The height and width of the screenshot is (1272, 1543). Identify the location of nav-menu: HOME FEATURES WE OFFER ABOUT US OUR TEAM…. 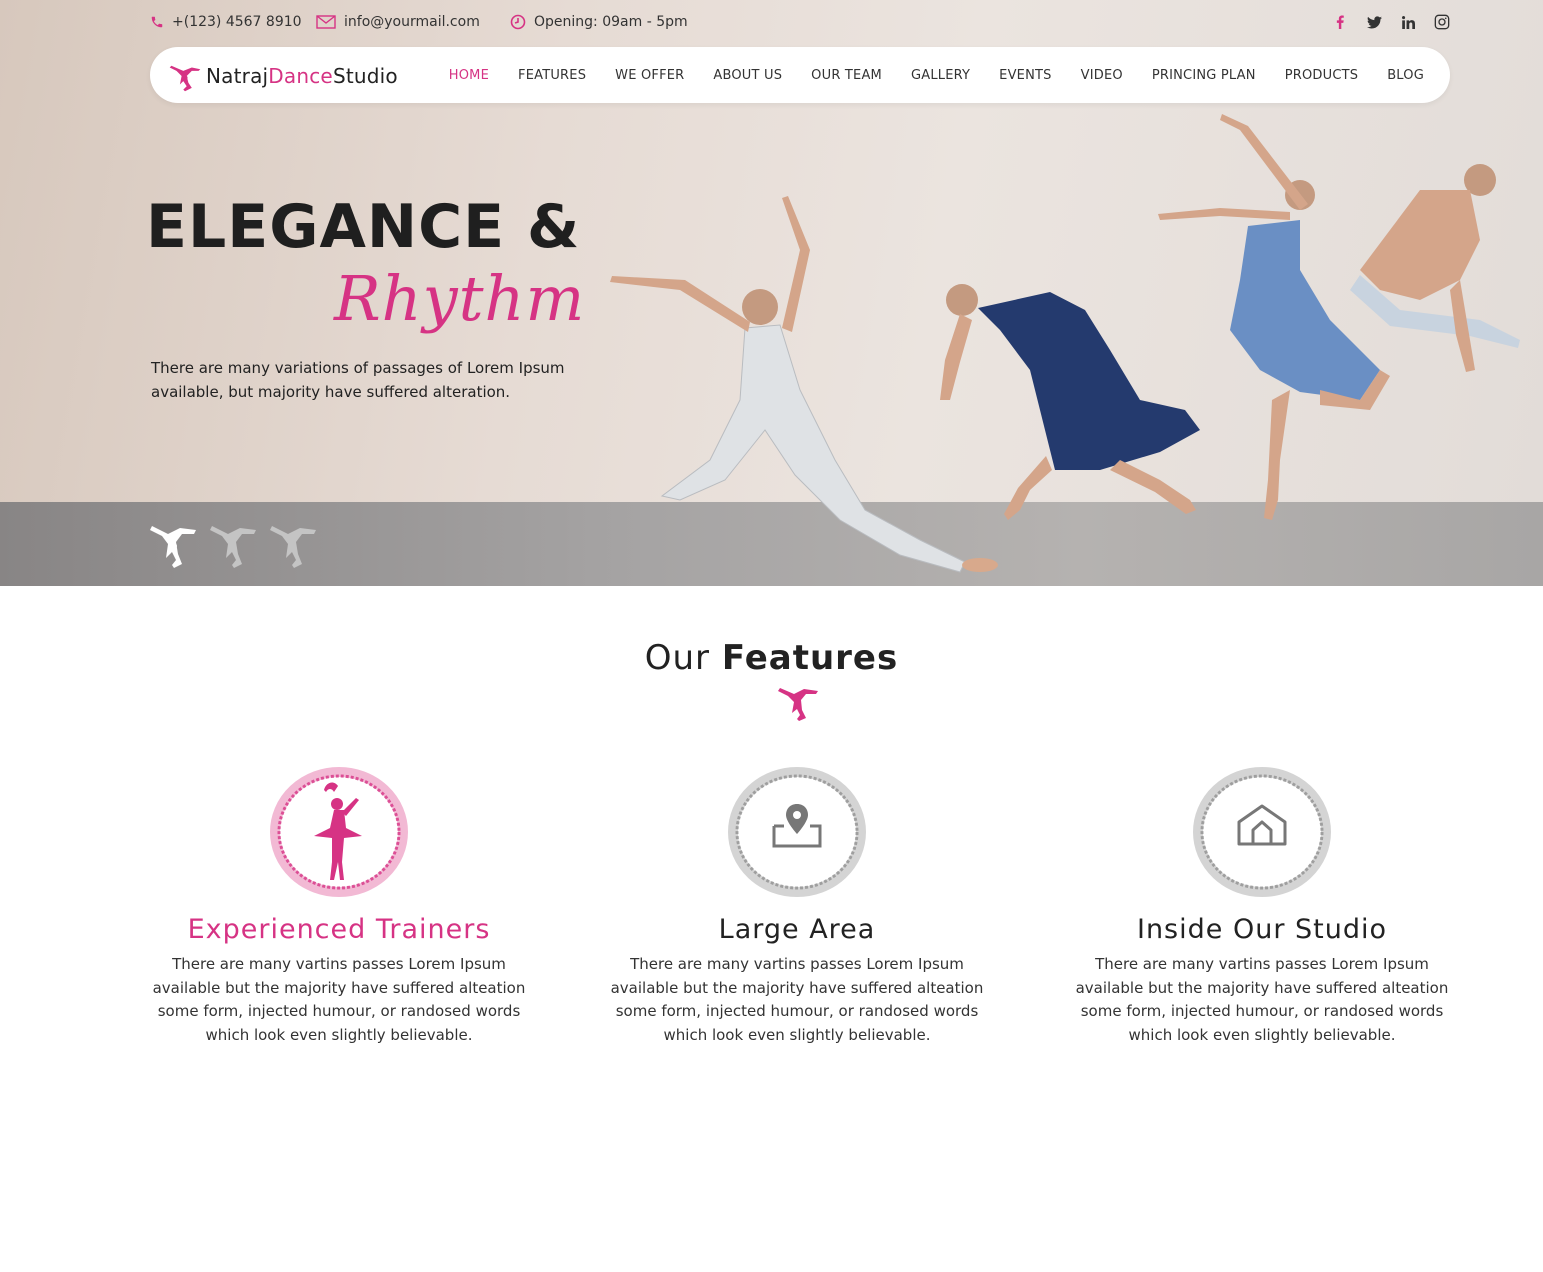
(936, 75).